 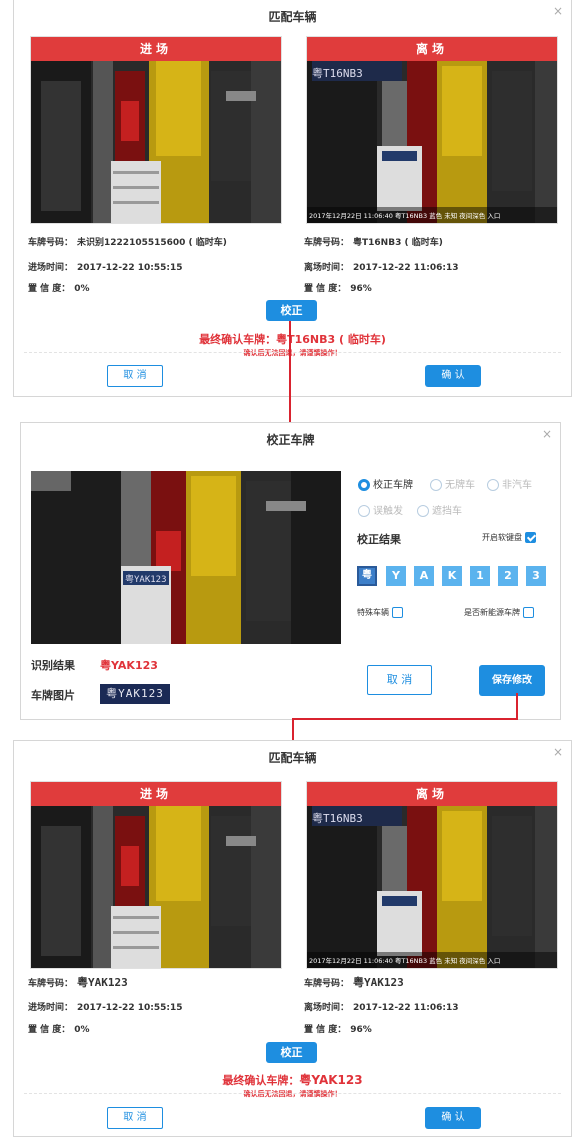 What do you see at coordinates (367, 576) in the screenshot?
I see `plate-char-province: 粤` at bounding box center [367, 576].